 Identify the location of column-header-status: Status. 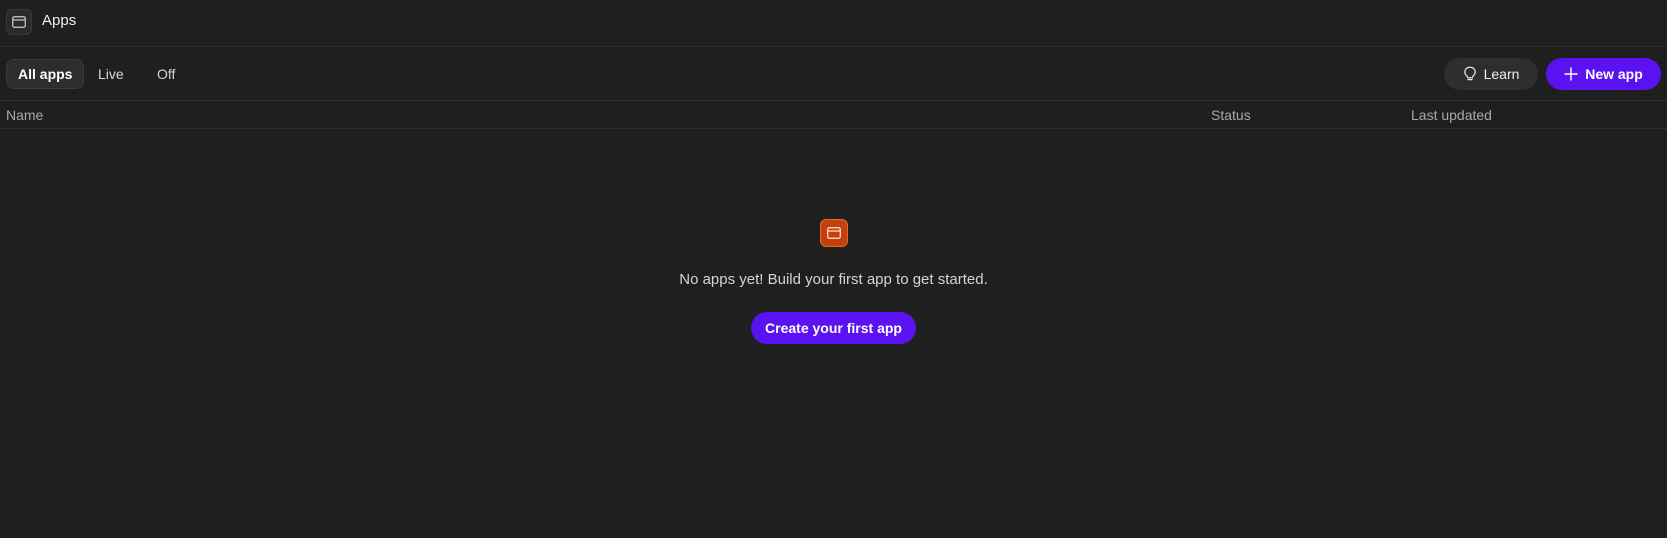
(1231, 115).